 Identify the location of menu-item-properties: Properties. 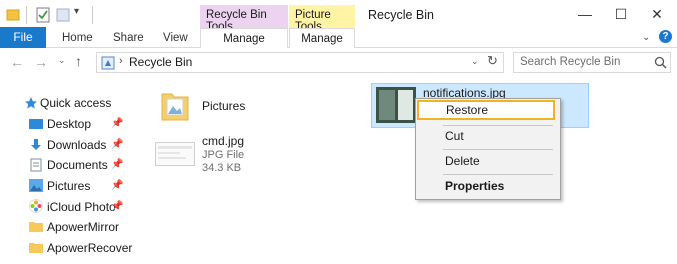
(488, 186).